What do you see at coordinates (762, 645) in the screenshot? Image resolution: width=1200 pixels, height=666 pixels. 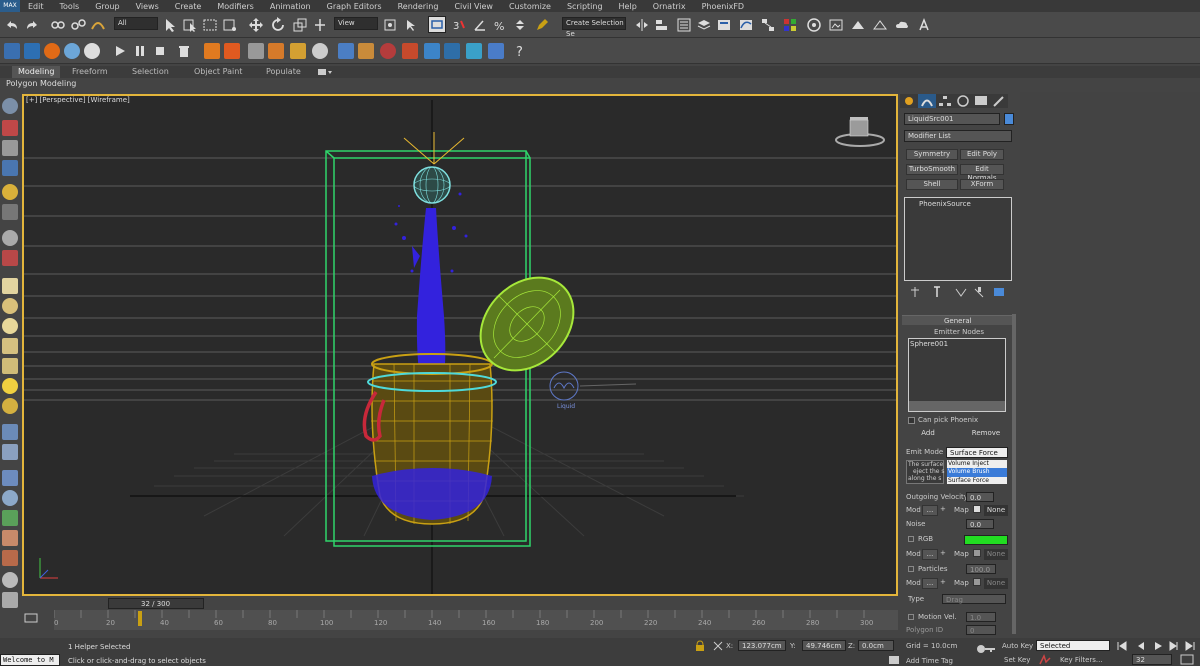 I see `x-coord-field: 123.077cm` at bounding box center [762, 645].